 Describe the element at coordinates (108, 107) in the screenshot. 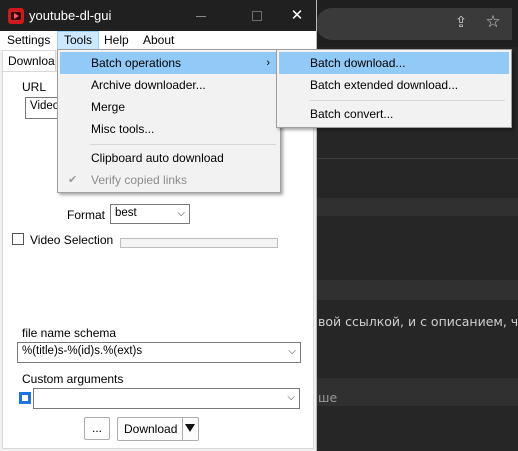

I see `menu-item-label: Merge` at that location.